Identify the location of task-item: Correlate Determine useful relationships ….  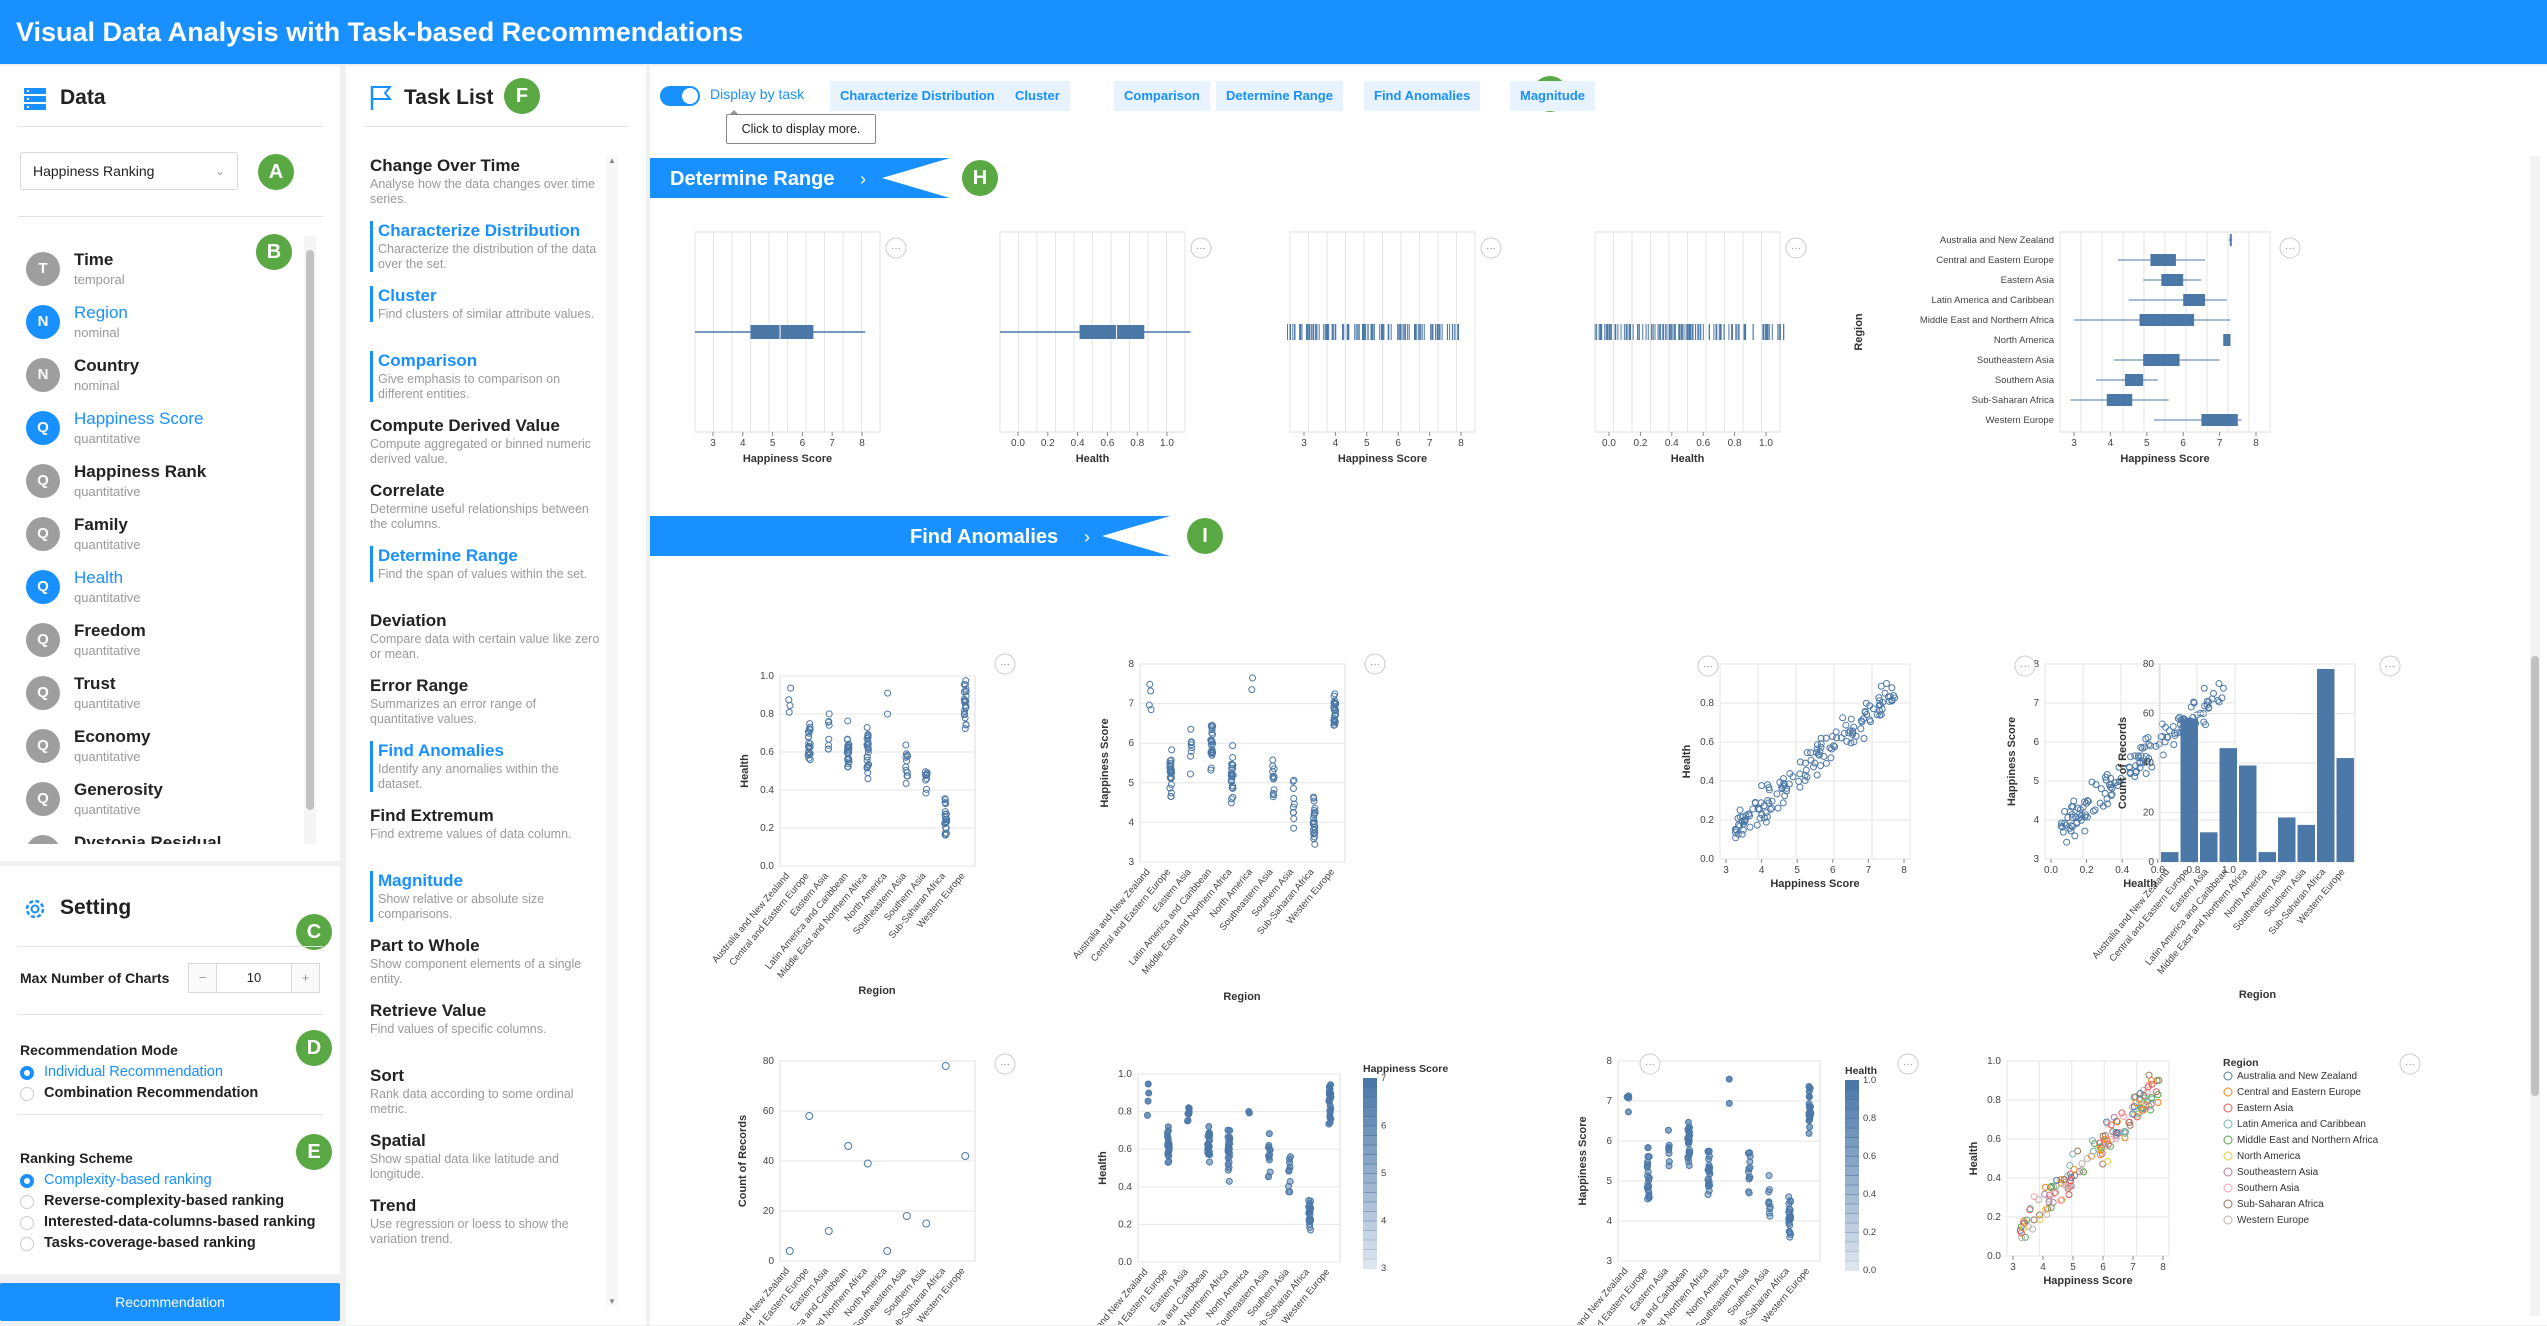
(486, 506).